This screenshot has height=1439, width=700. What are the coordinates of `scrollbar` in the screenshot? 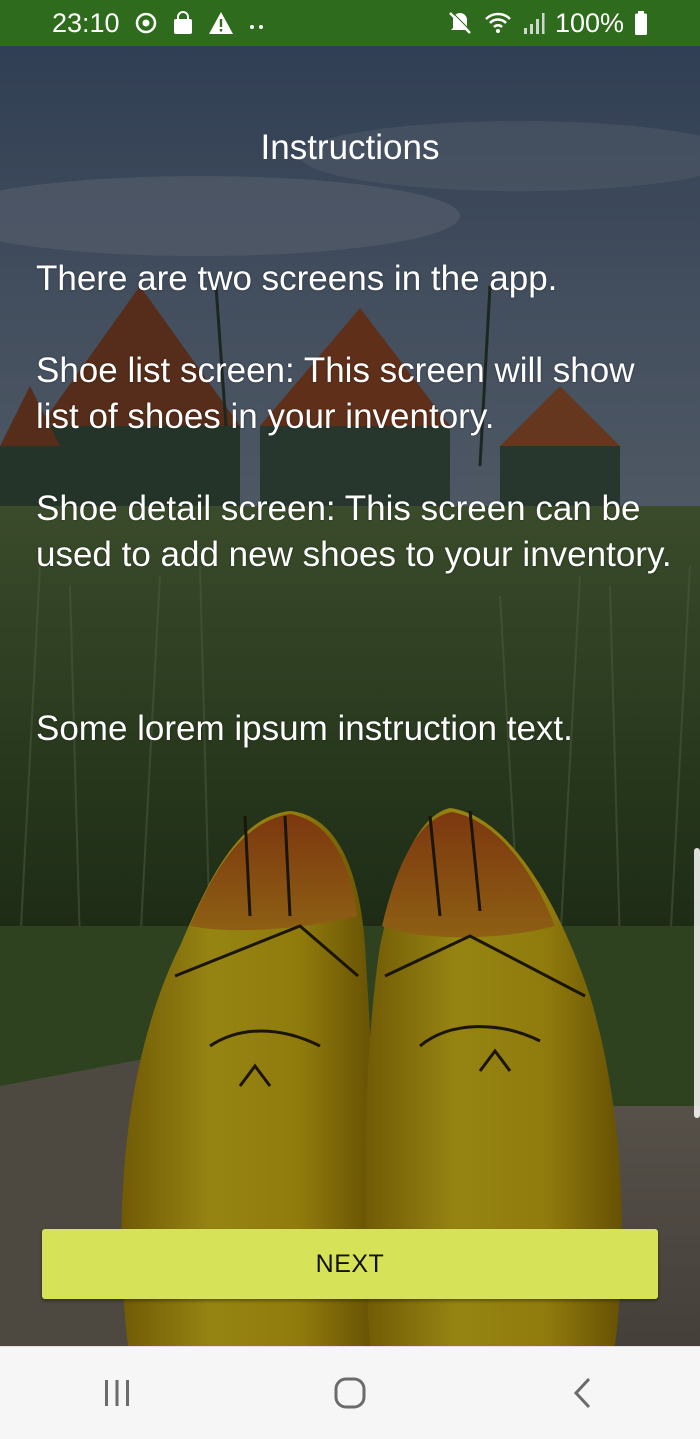 It's located at (697, 983).